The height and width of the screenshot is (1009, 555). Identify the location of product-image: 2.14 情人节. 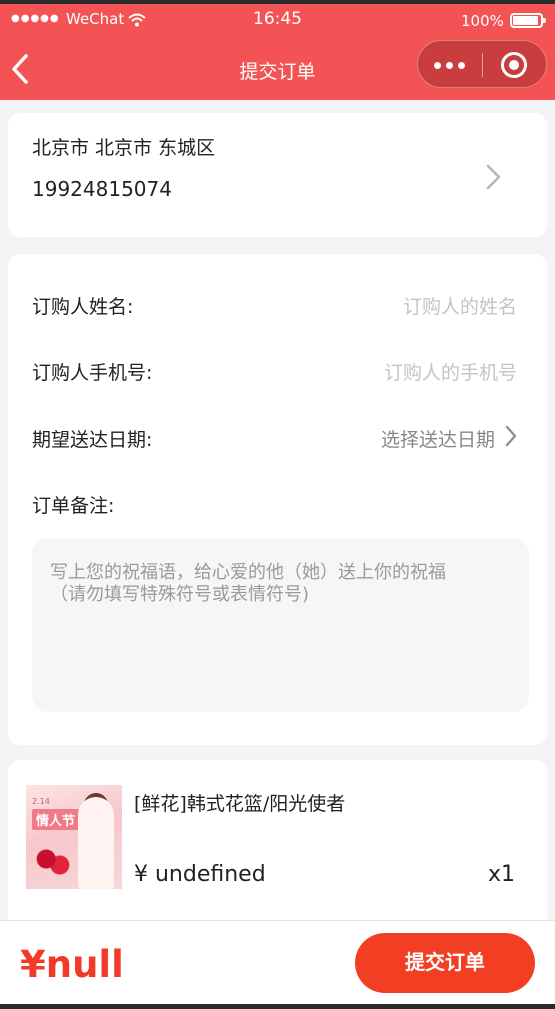
(74, 837).